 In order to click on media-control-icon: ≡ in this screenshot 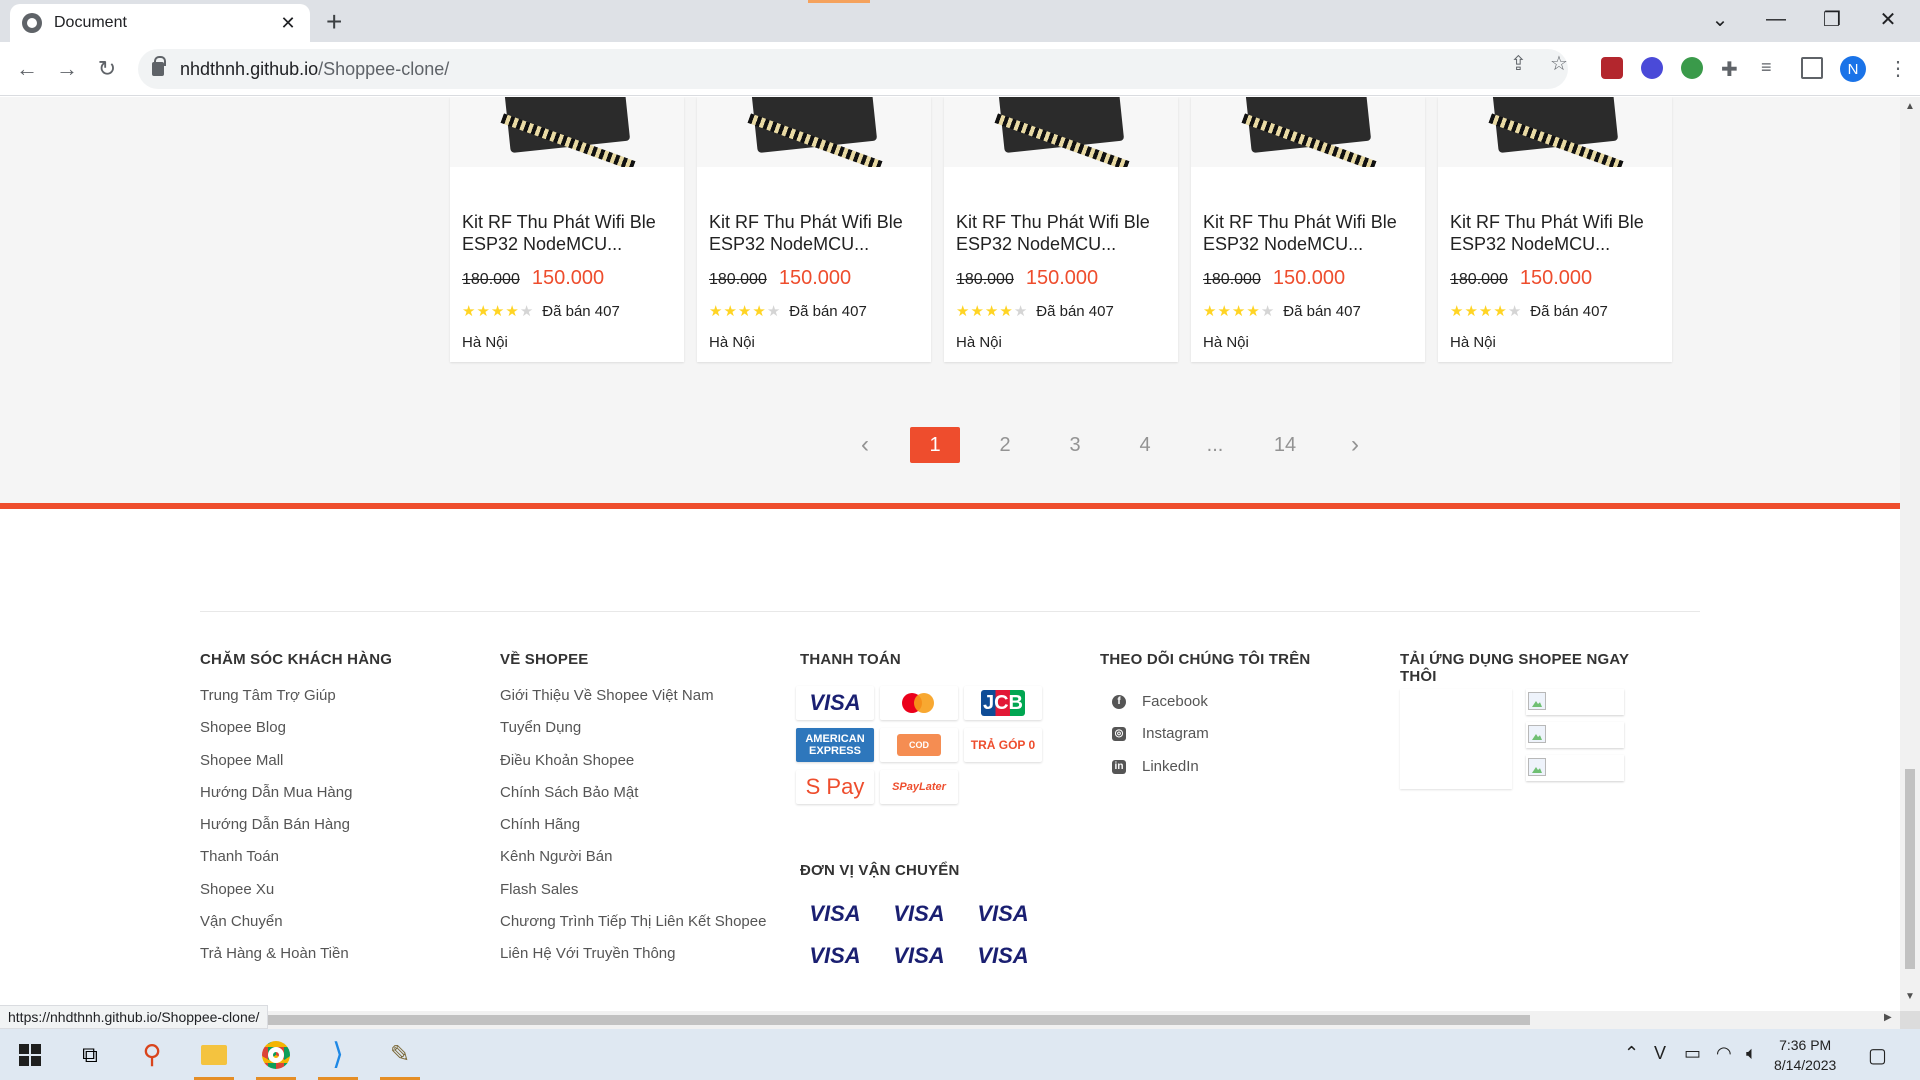, I will do `click(1772, 68)`.